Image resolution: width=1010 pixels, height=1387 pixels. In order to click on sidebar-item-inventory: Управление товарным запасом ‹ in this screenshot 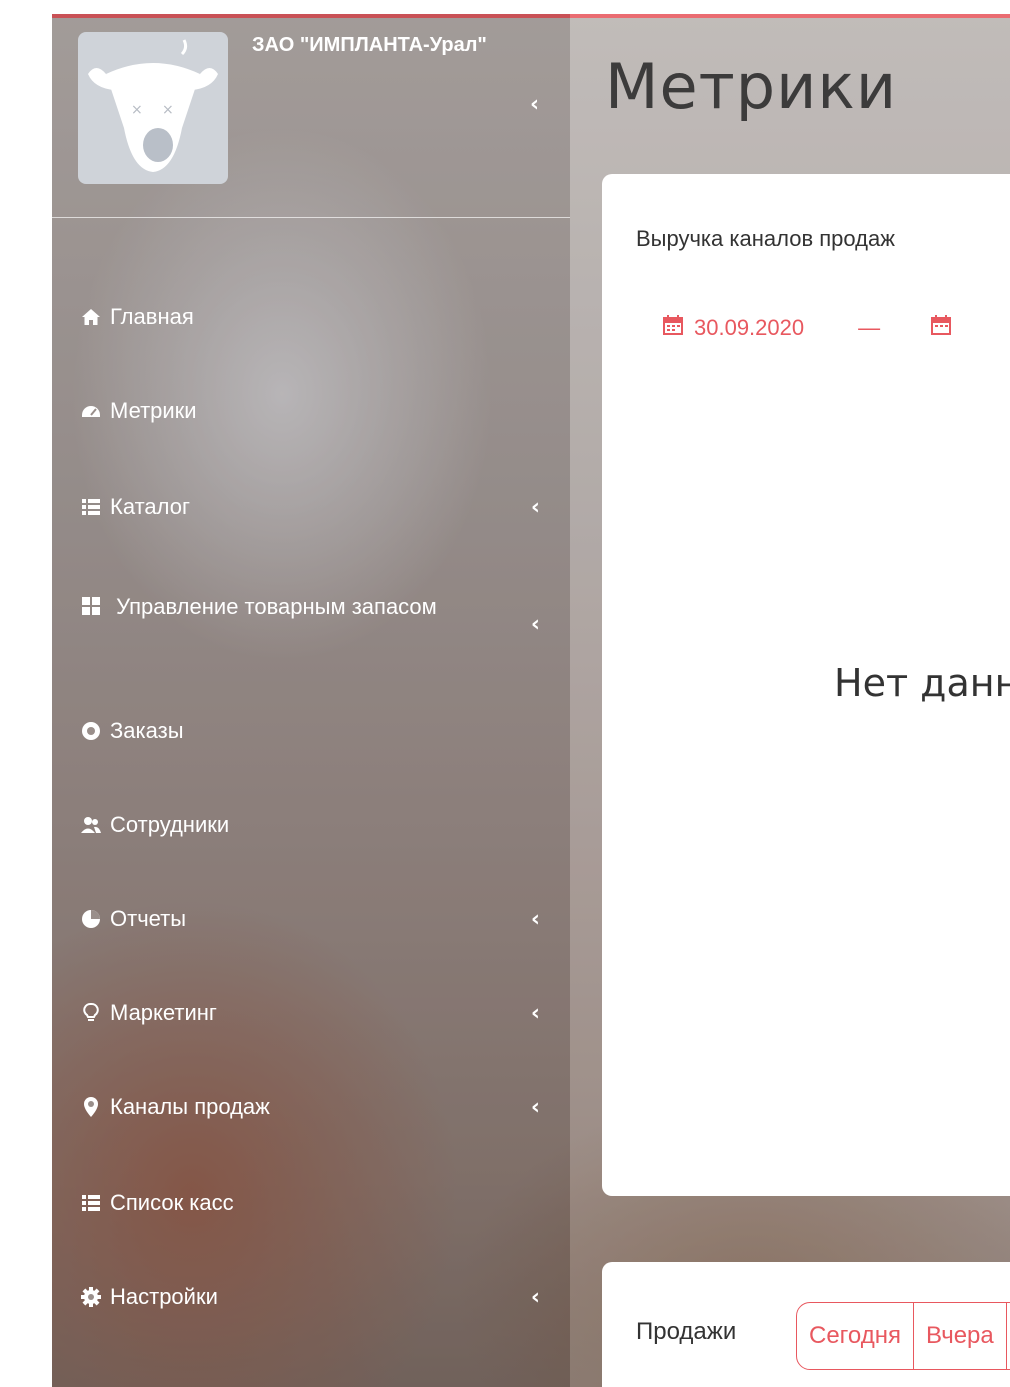, I will do `click(325, 612)`.